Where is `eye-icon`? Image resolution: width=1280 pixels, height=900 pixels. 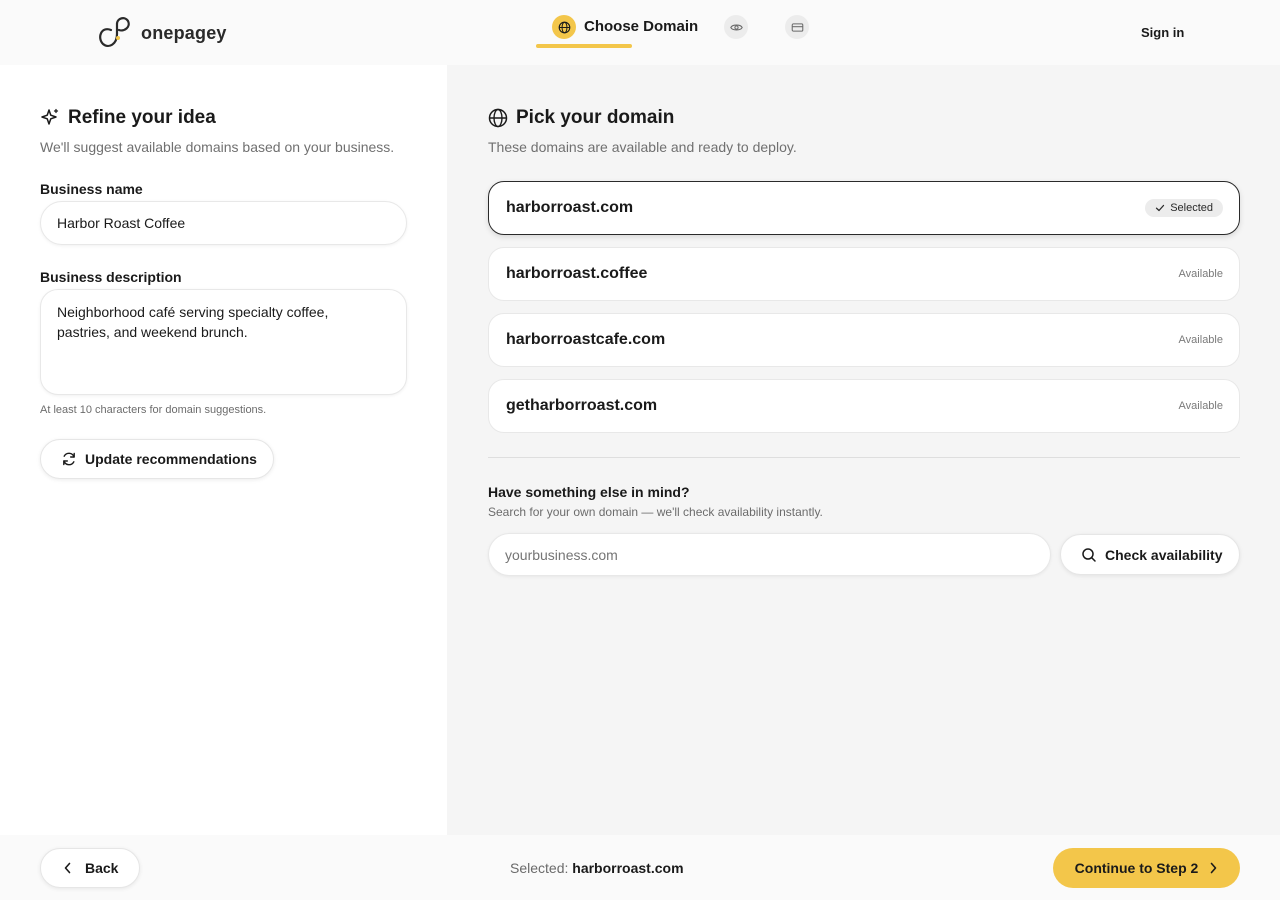
eye-icon is located at coordinates (736, 27).